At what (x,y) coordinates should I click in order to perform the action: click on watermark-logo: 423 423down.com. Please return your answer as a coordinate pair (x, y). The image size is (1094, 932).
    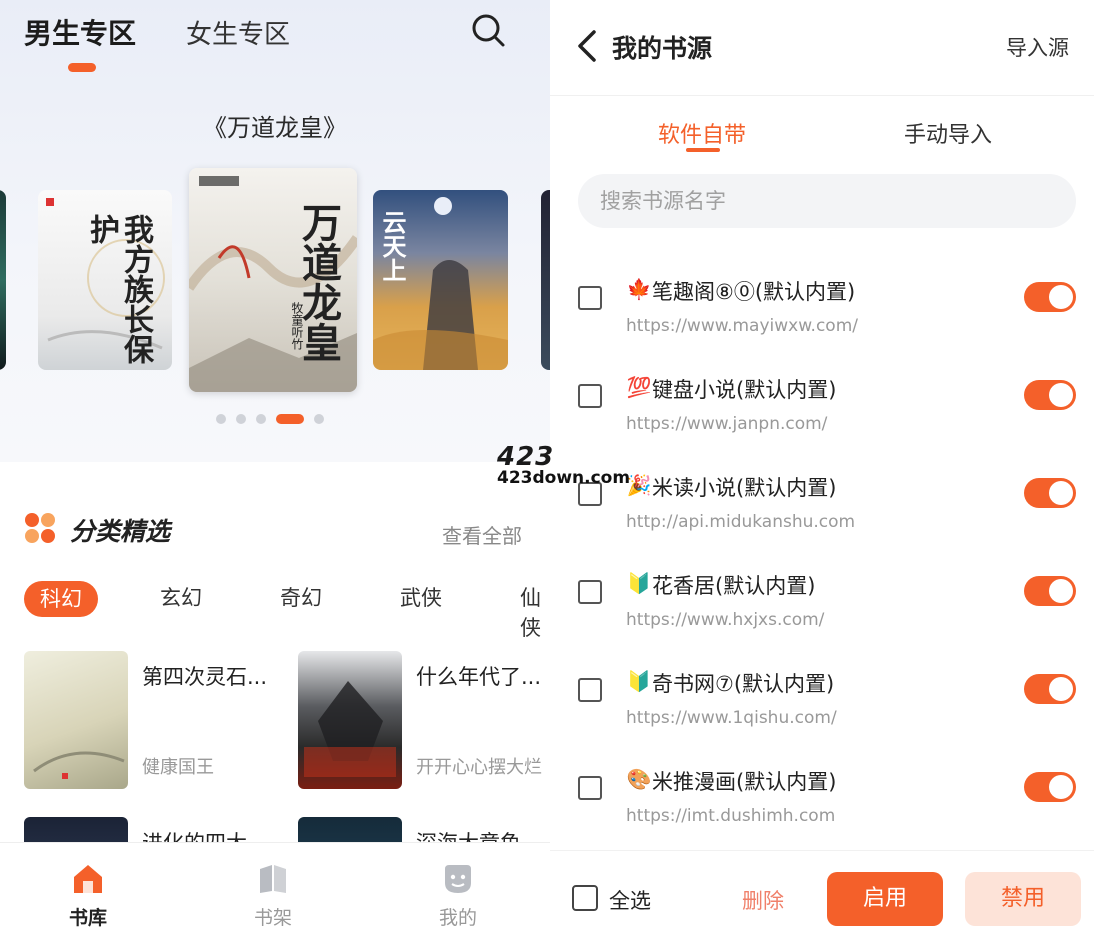
    Looking at the image, I should click on (564, 465).